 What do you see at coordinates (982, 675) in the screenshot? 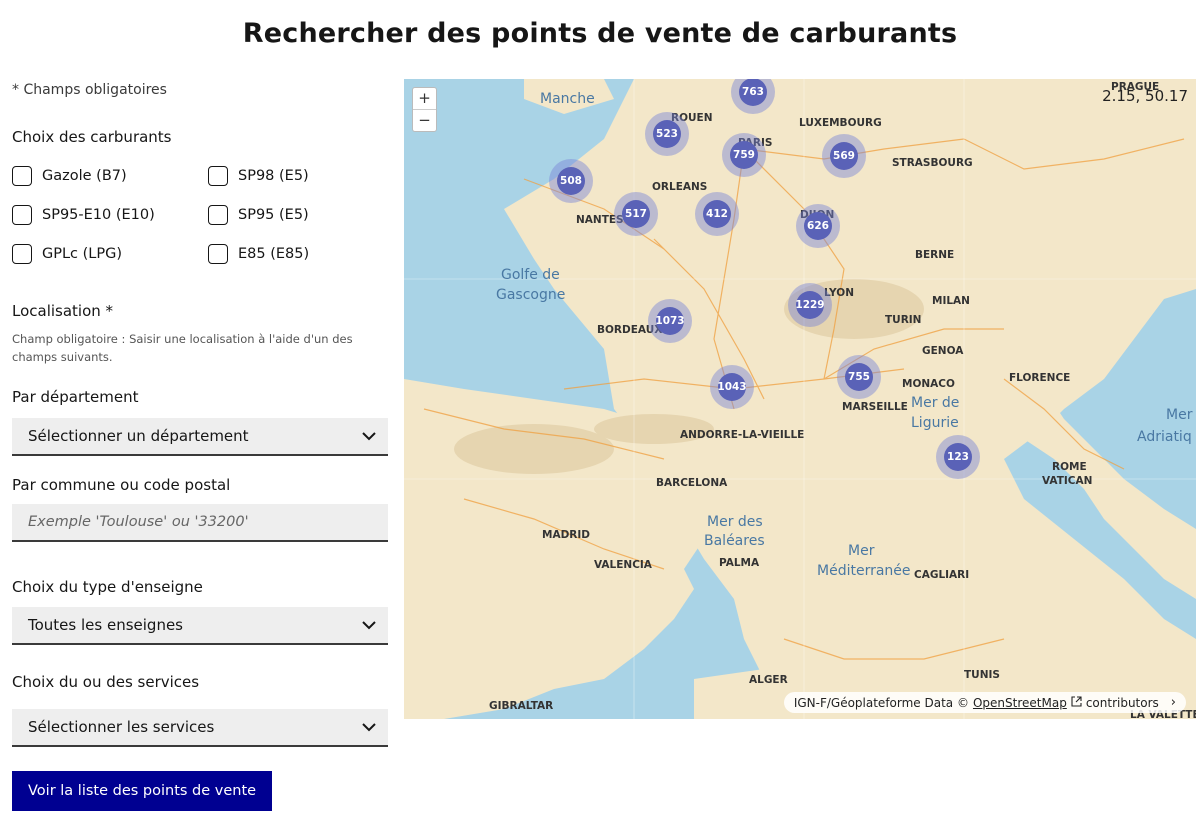
I see `map-label-tunis: TUNIS` at bounding box center [982, 675].